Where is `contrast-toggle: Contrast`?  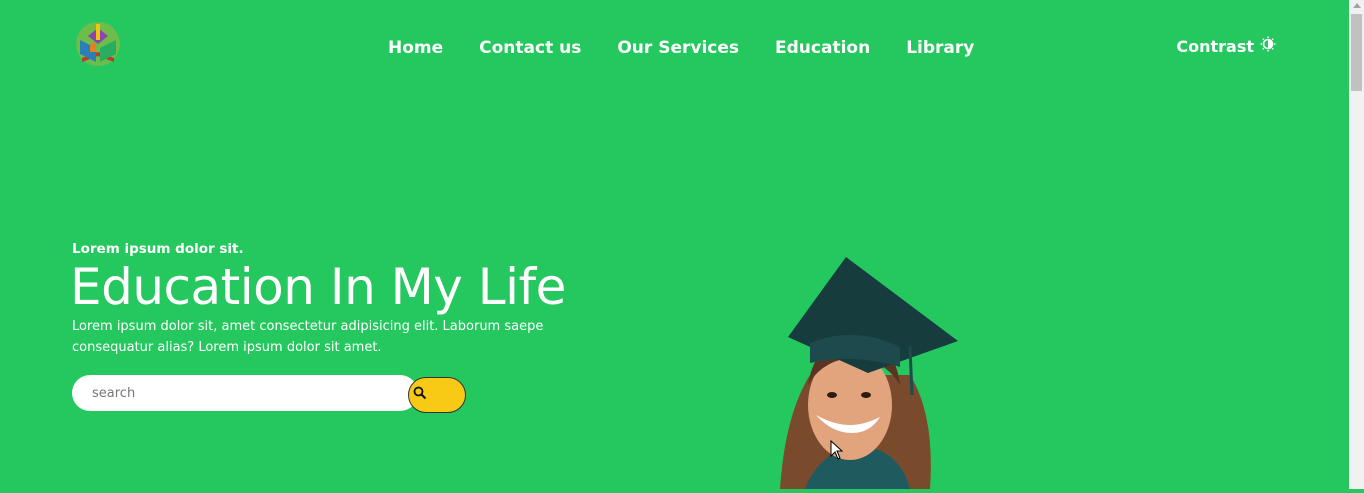 contrast-toggle: Contrast is located at coordinates (1226, 46).